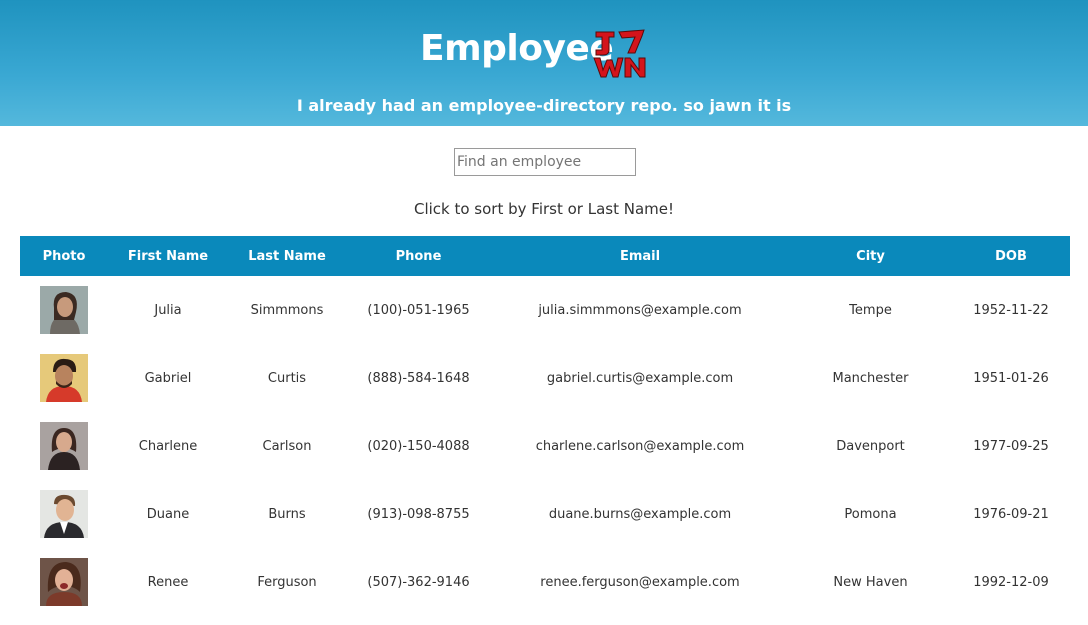 The width and height of the screenshot is (1088, 625). Describe the element at coordinates (287, 514) in the screenshot. I see `cell-last-name: Burns` at that location.